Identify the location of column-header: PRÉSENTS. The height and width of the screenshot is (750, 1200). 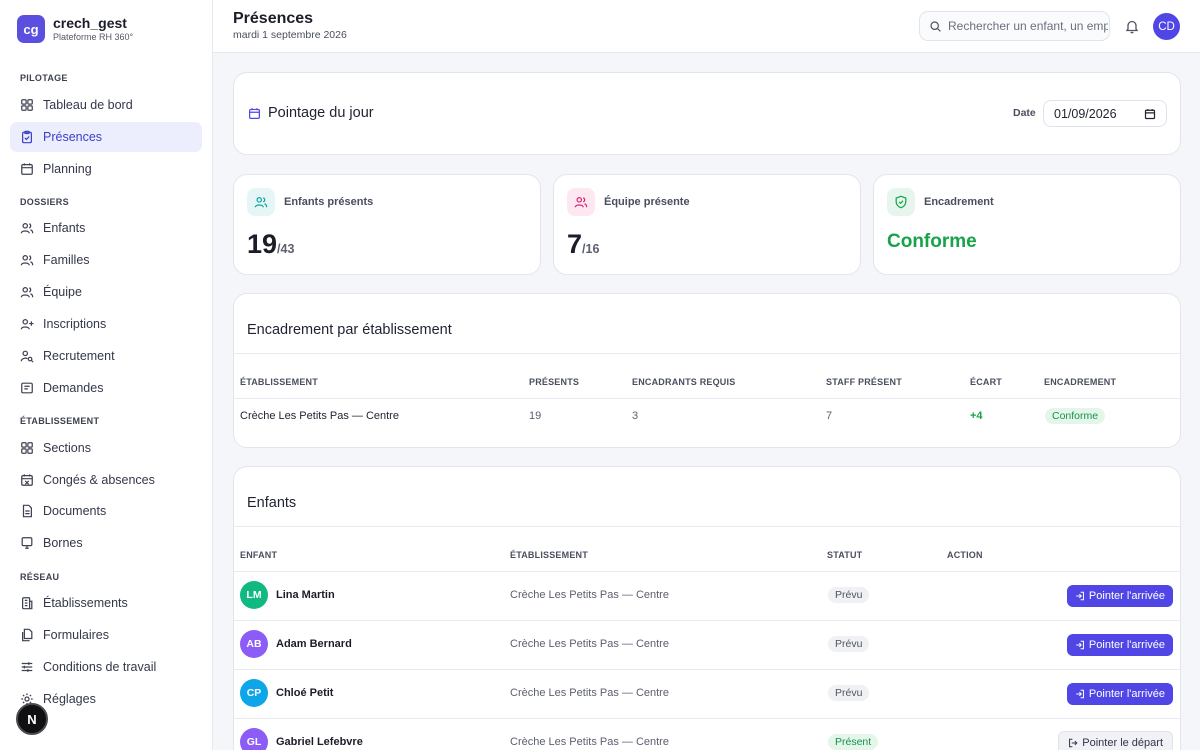
(554, 382).